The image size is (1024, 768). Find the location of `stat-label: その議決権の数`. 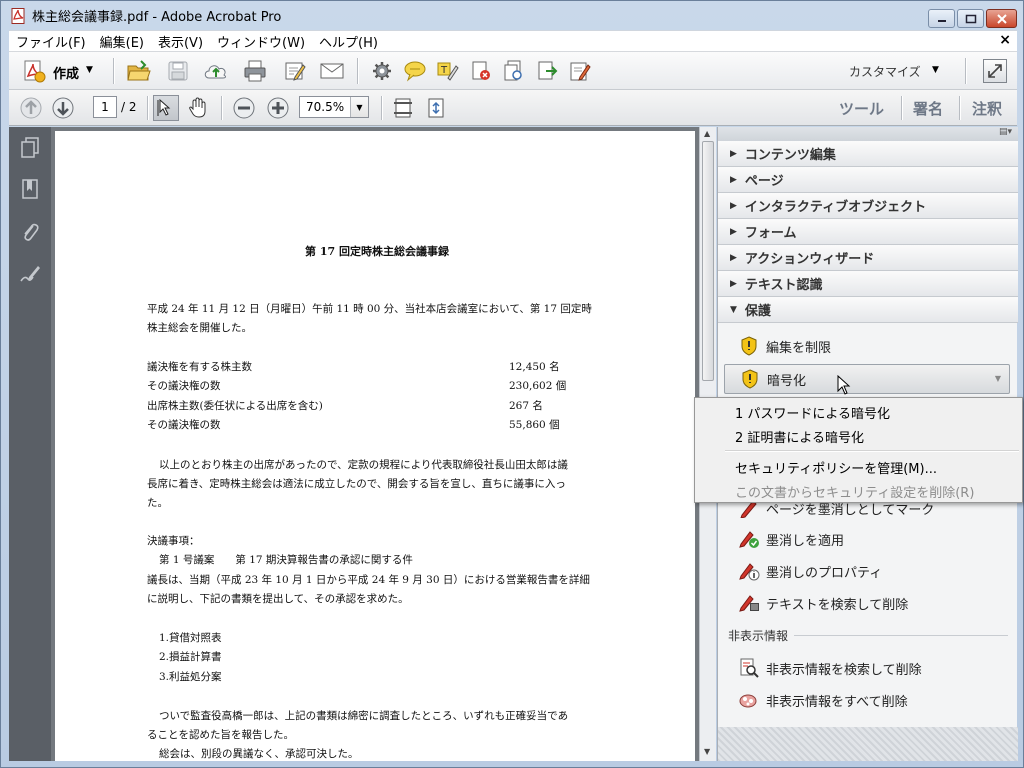

stat-label: その議決権の数 is located at coordinates (184, 425).